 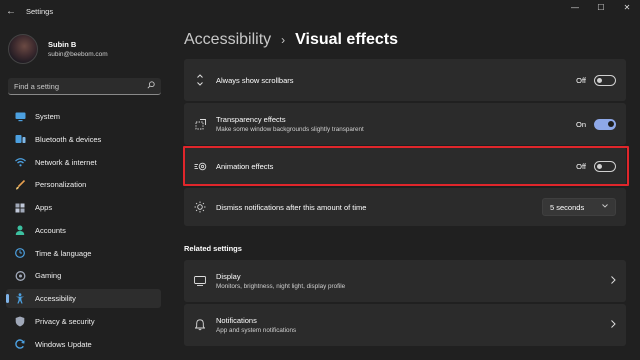 I want to click on setting-title: Always show scrollbars, so click(x=255, y=80).